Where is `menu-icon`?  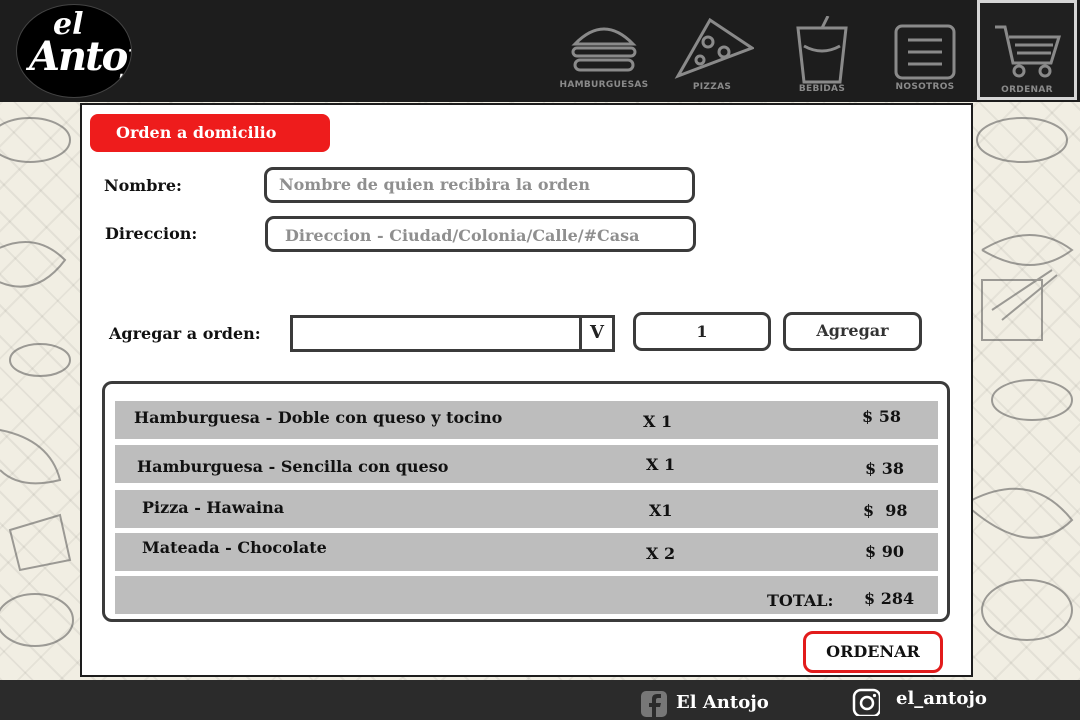
menu-icon is located at coordinates (925, 52).